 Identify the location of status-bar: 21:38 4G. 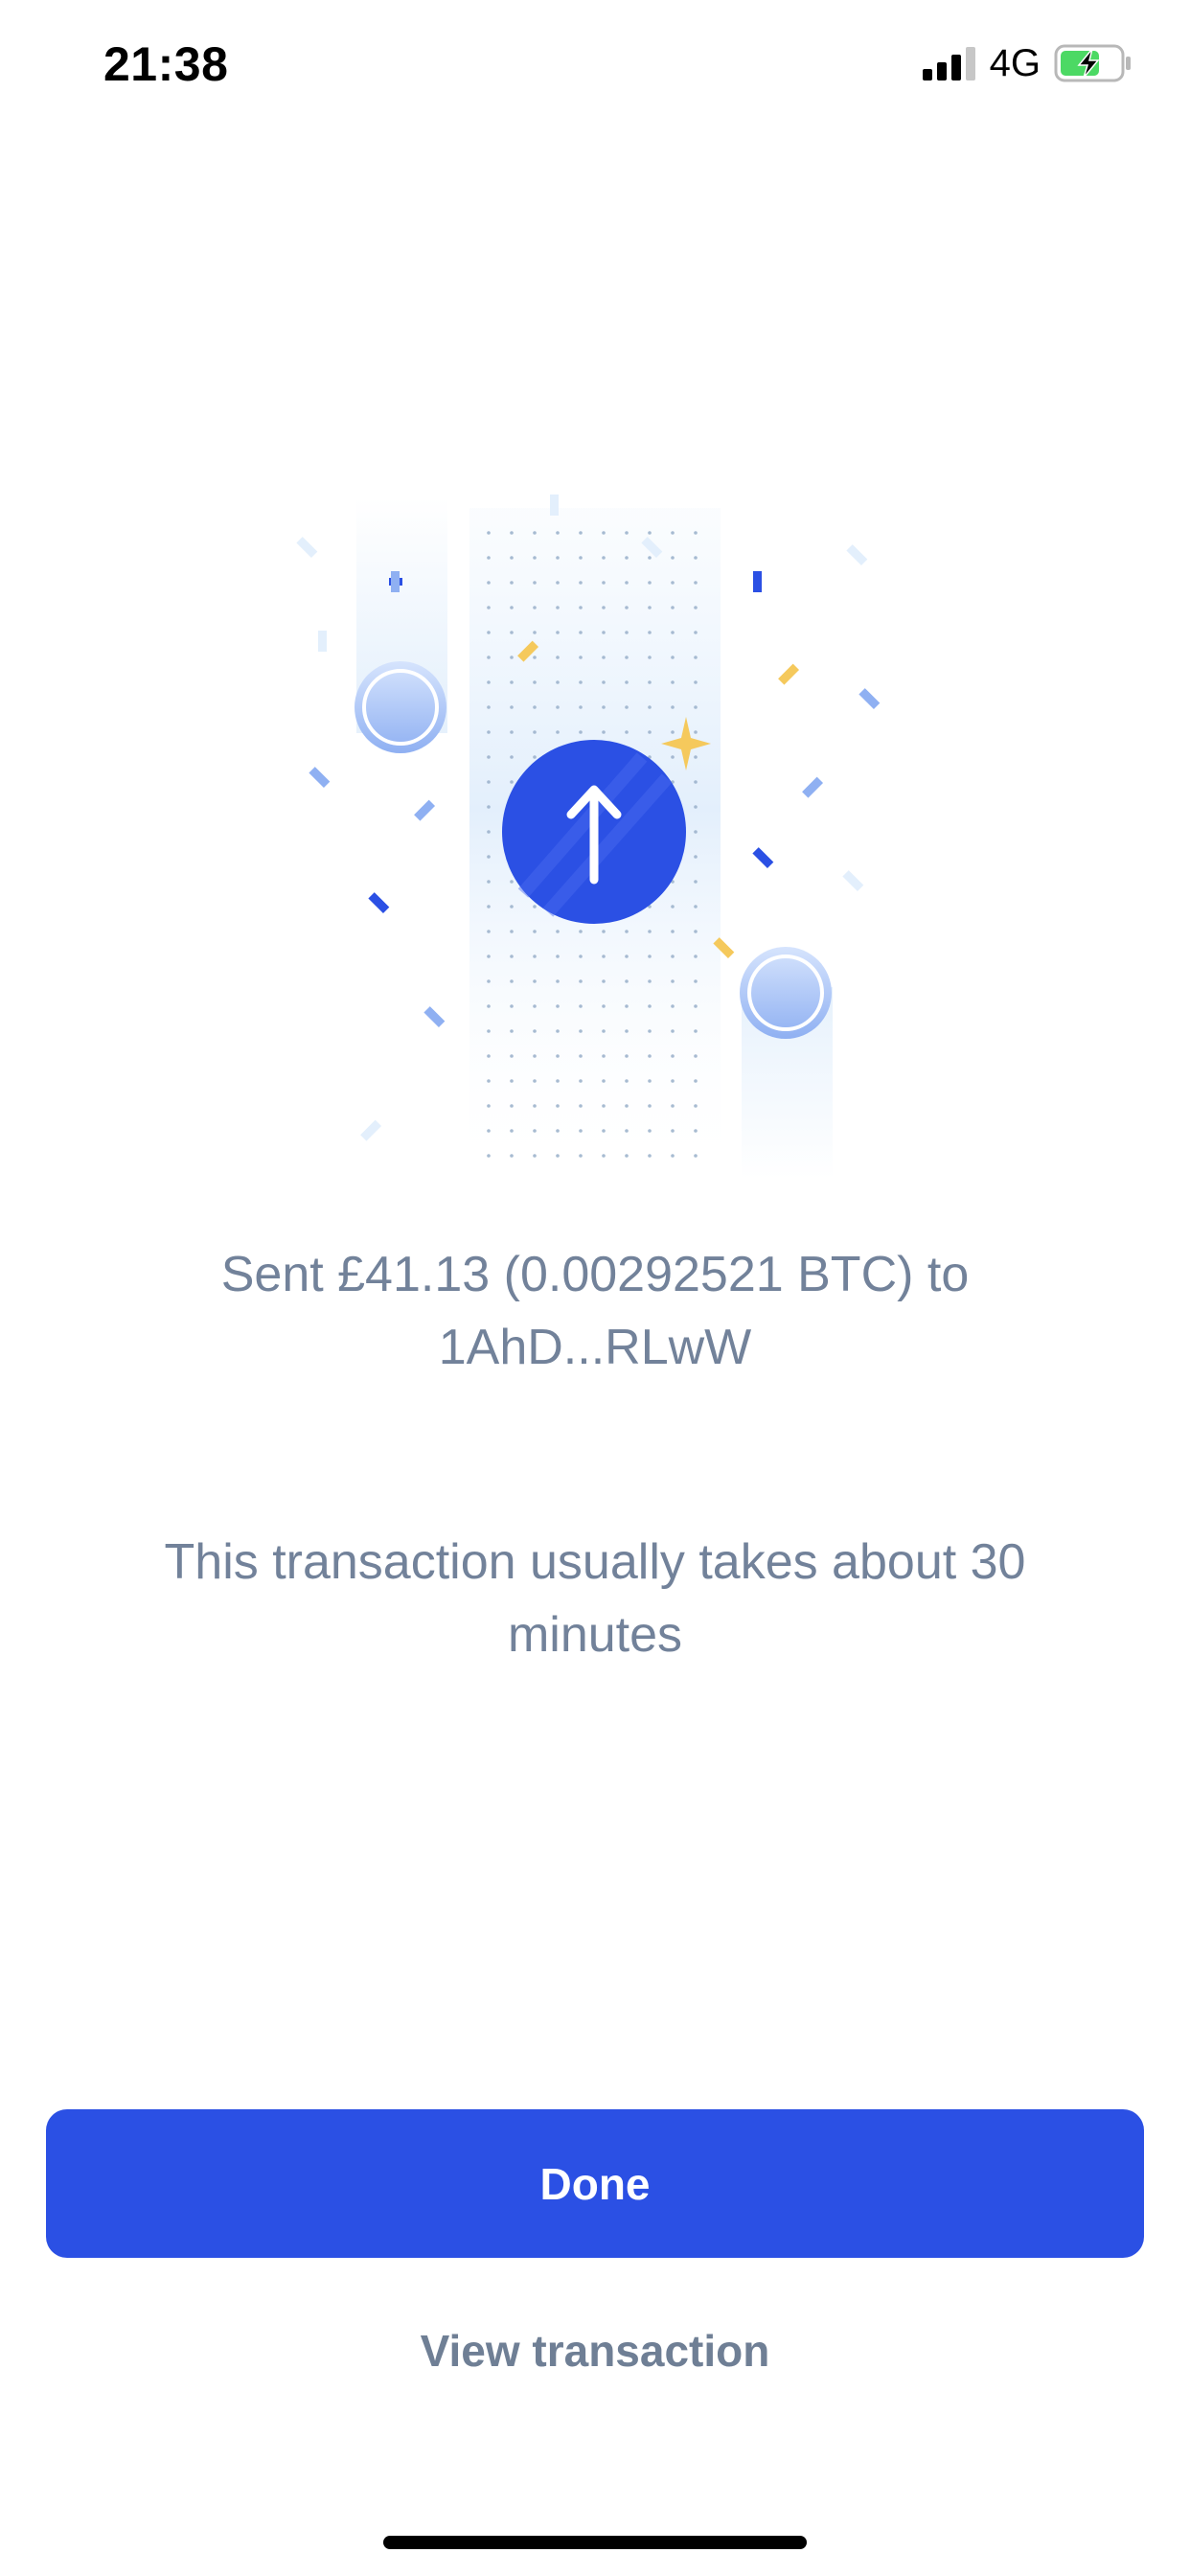
(595, 63).